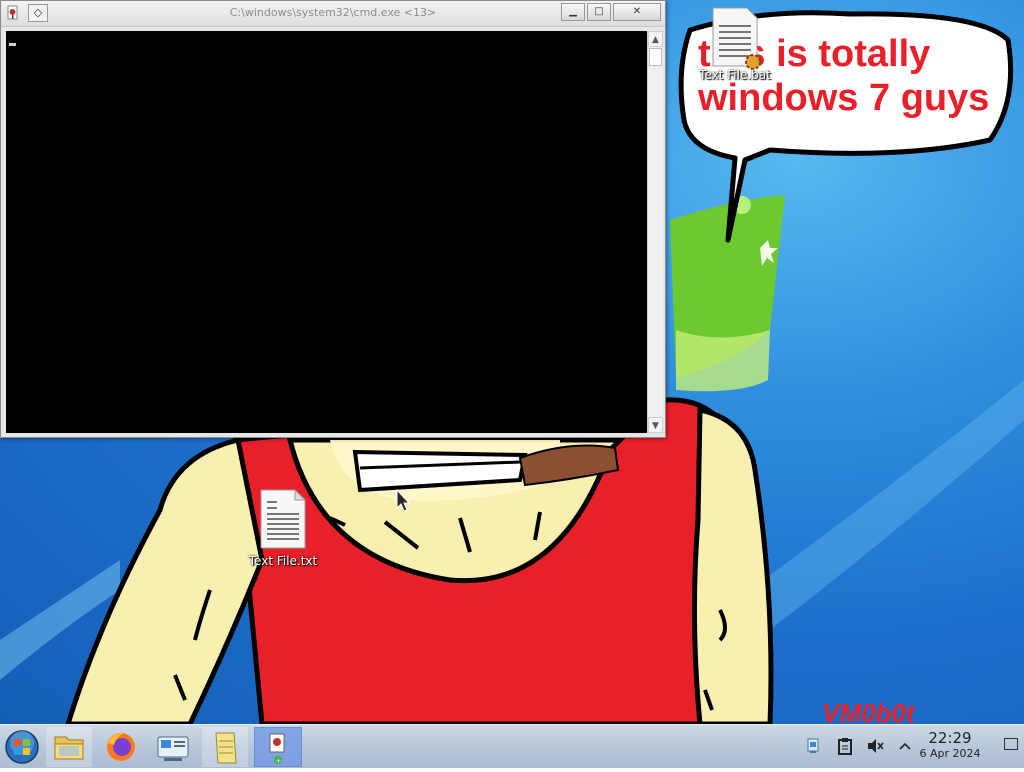  What do you see at coordinates (599, 12) in the screenshot?
I see `maximize-button: □` at bounding box center [599, 12].